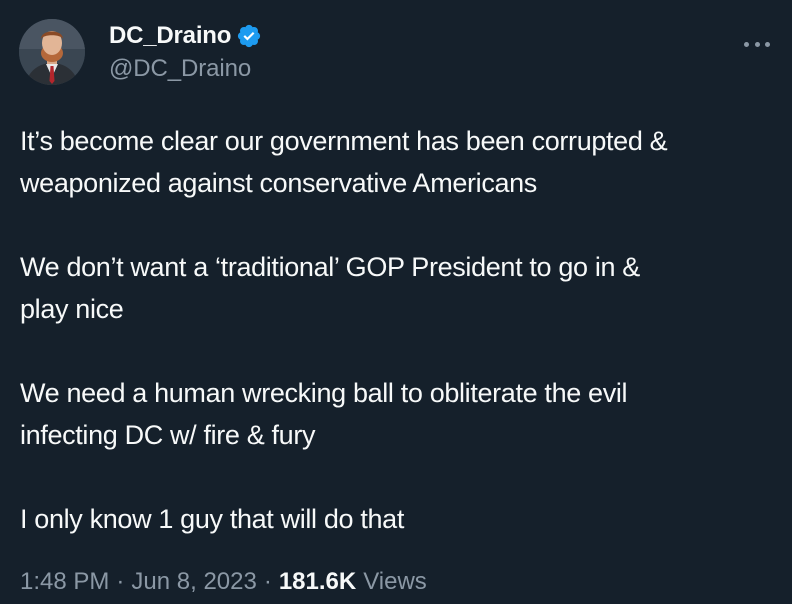 Image resolution: width=792 pixels, height=604 pixels. Describe the element at coordinates (64, 582) in the screenshot. I see `tweet-time: 1:48 PM` at that location.